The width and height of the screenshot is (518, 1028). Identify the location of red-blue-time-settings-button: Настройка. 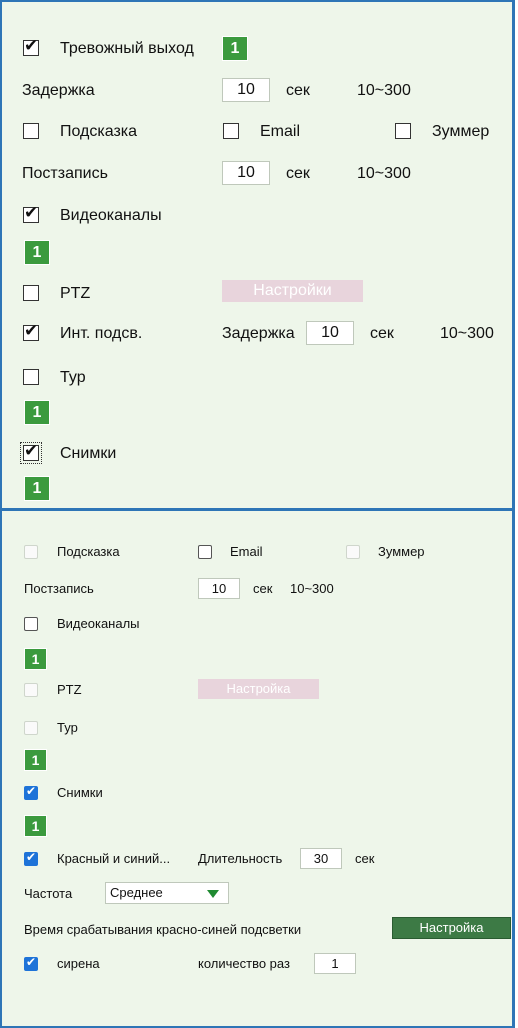
(451, 928).